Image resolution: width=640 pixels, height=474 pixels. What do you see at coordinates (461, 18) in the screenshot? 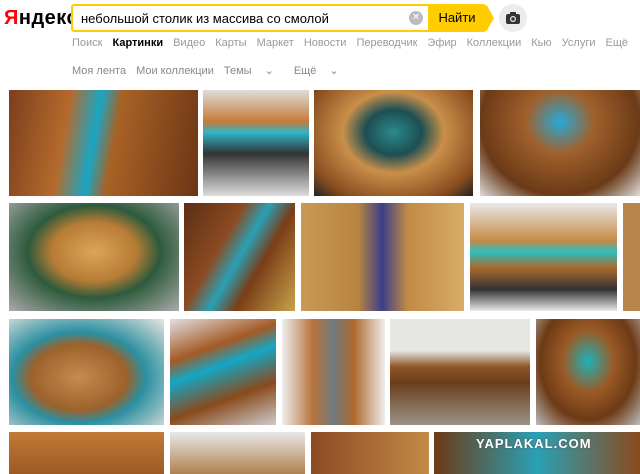
I see `find-button: Найти` at bounding box center [461, 18].